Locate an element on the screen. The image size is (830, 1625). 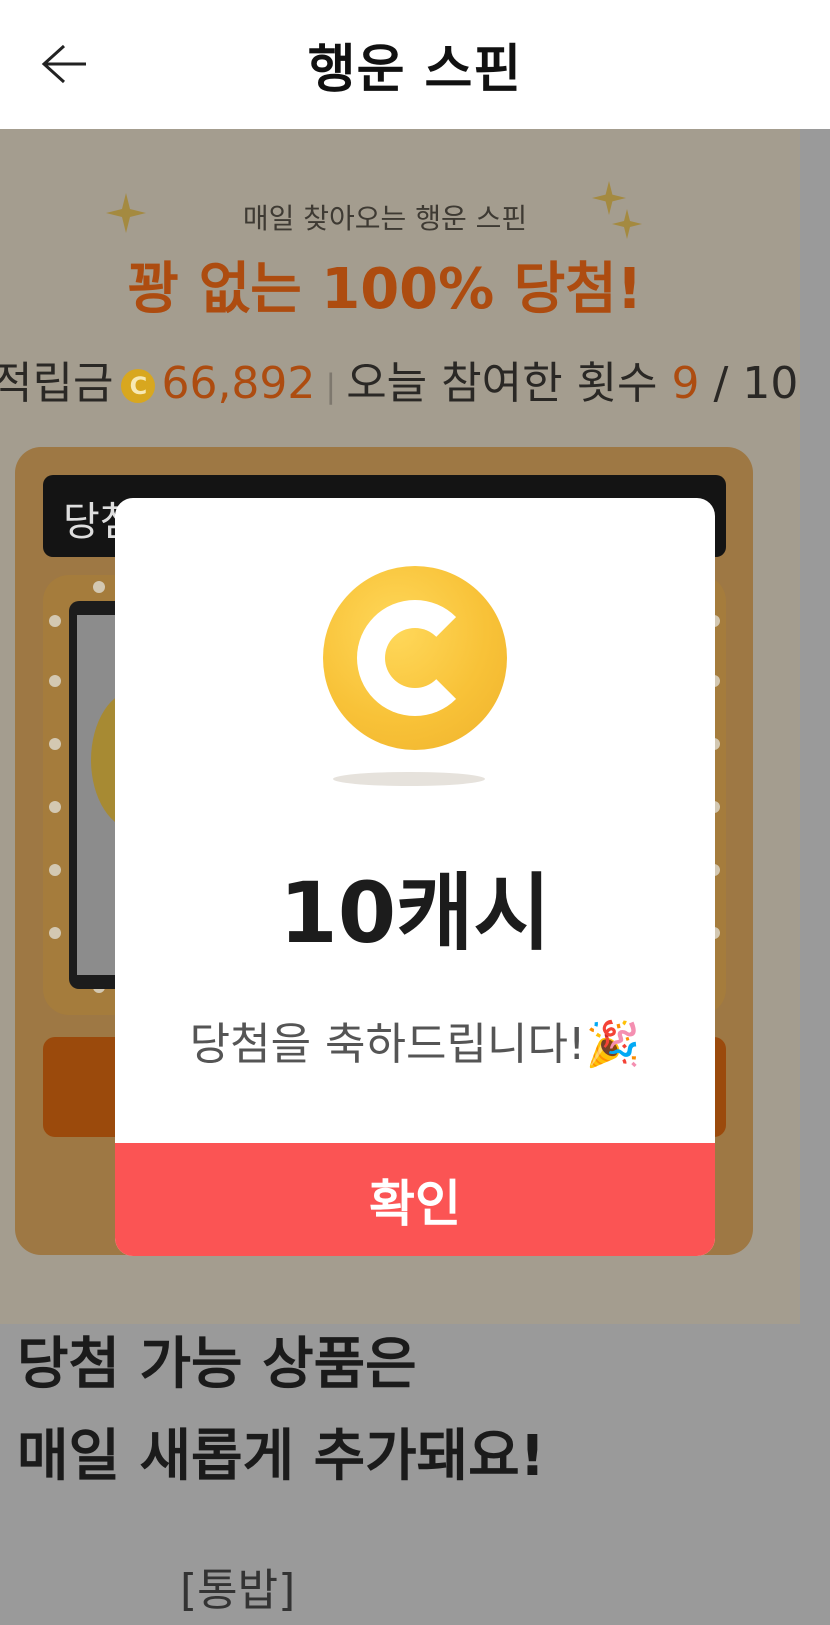
coin-c-glyph is located at coordinates (415, 658).